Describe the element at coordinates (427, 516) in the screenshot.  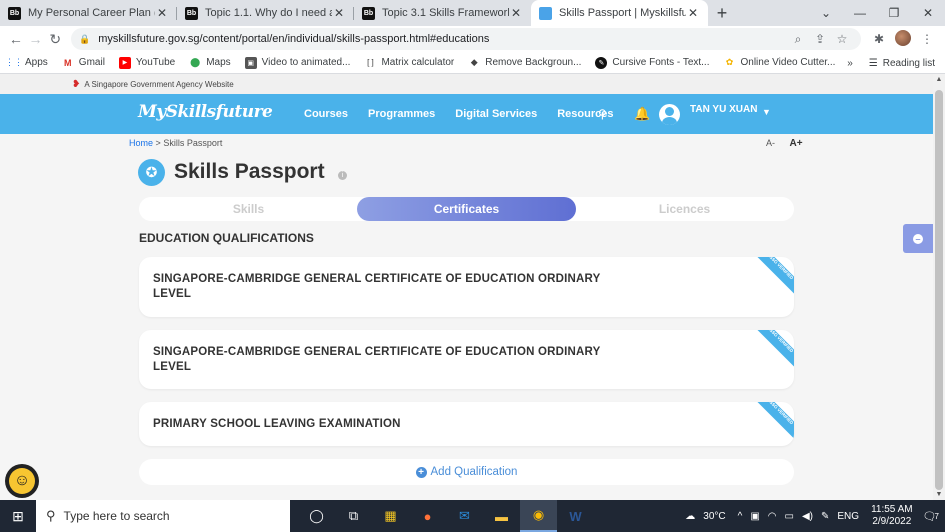
I see `firefox-icon: ●` at that location.